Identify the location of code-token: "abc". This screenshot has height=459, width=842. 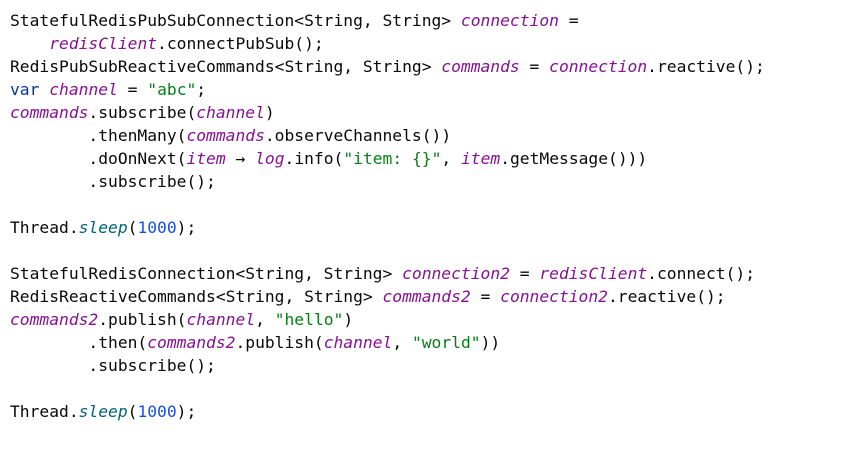
(172, 89).